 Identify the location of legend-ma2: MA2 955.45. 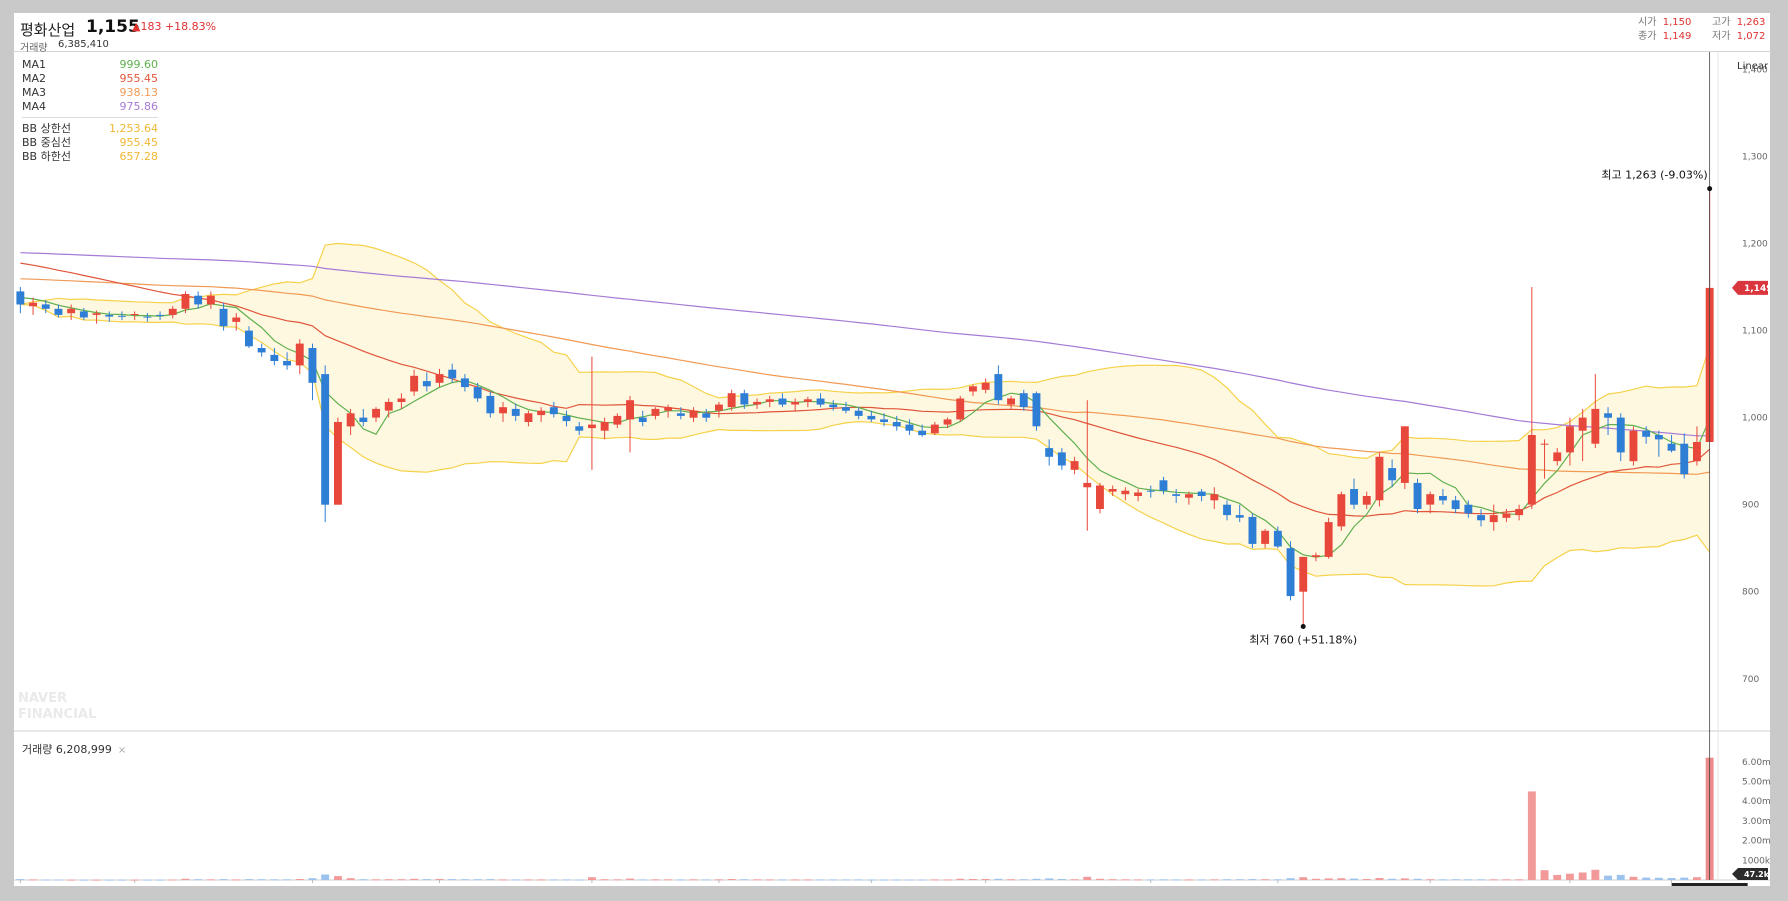
(90, 78).